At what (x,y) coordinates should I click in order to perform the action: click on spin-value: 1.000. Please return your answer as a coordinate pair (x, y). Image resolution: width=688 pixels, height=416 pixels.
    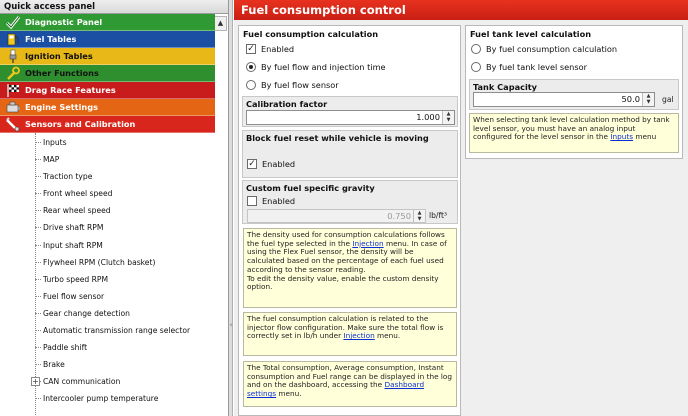
    Looking at the image, I should click on (428, 117).